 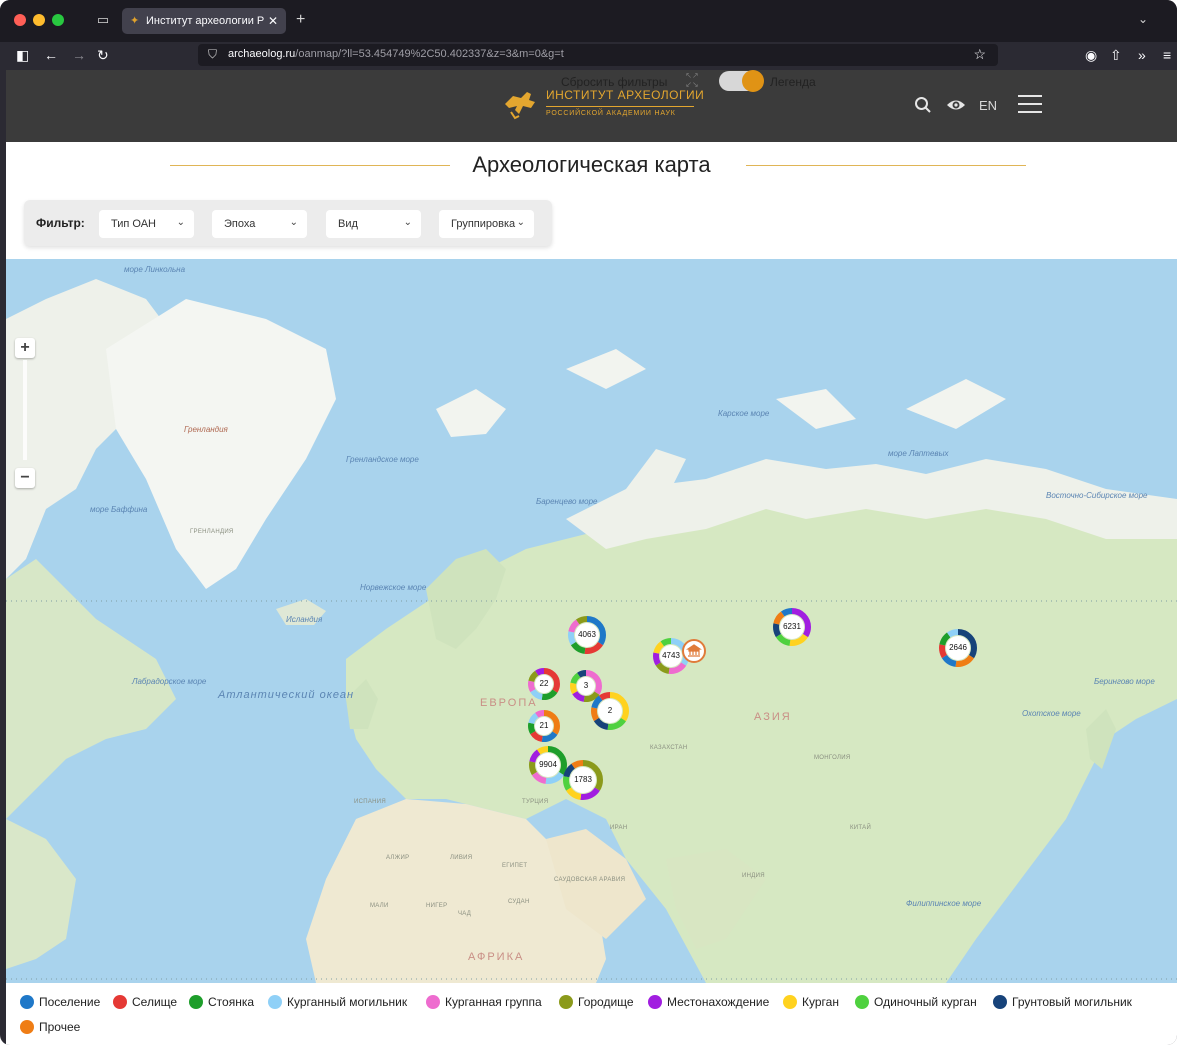 What do you see at coordinates (484, 1002) in the screenshot?
I see `legend-item: Курганная группа` at bounding box center [484, 1002].